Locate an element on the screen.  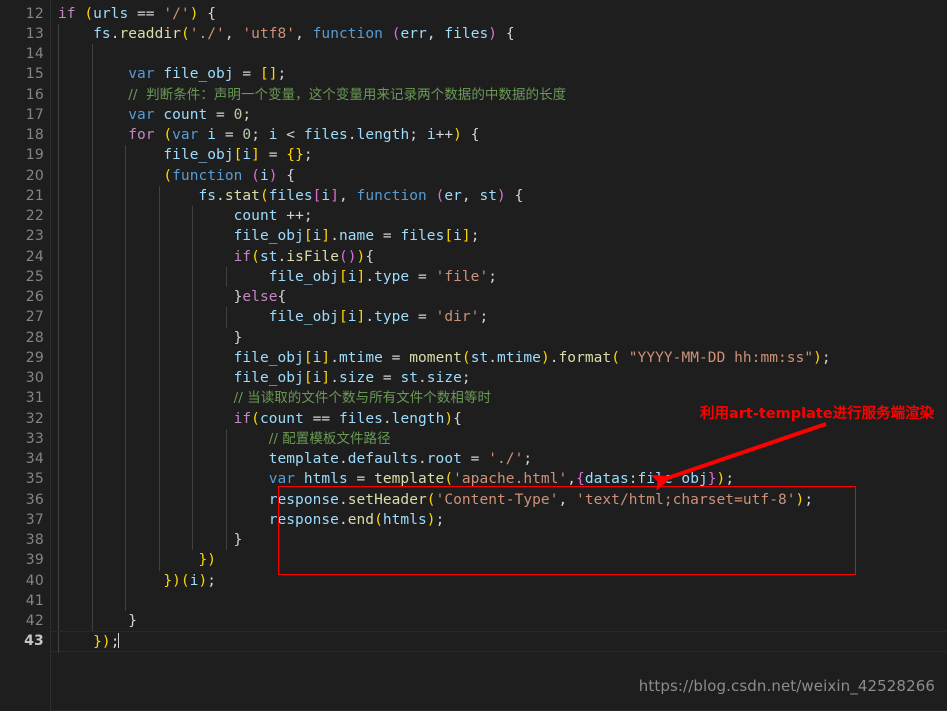
line-number: 37 is located at coordinates (34, 519).